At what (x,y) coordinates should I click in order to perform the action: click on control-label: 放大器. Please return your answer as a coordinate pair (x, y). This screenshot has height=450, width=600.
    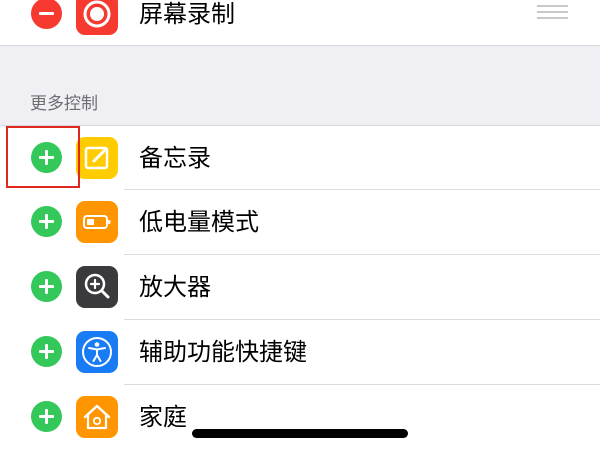
    Looking at the image, I should click on (175, 287).